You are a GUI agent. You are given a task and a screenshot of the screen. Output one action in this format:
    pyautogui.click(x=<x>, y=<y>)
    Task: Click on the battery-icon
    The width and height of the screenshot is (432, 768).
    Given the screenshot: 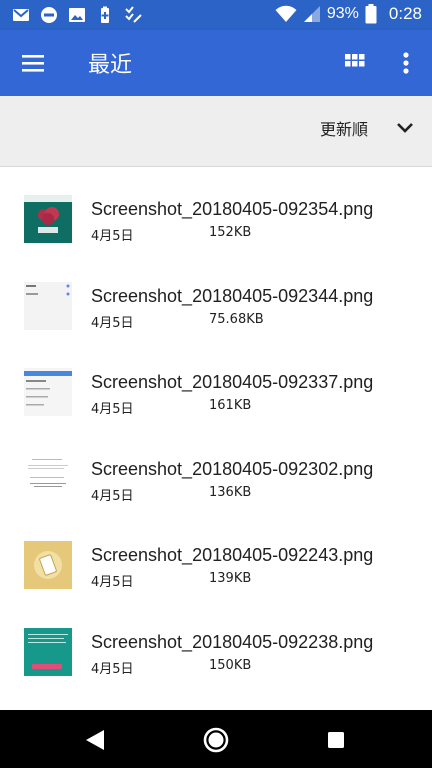 What is the action you would take?
    pyautogui.click(x=371, y=14)
    